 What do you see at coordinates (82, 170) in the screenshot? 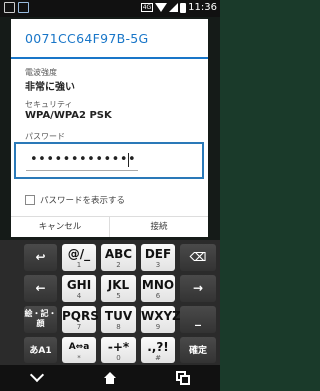
I see `input-underline` at bounding box center [82, 170].